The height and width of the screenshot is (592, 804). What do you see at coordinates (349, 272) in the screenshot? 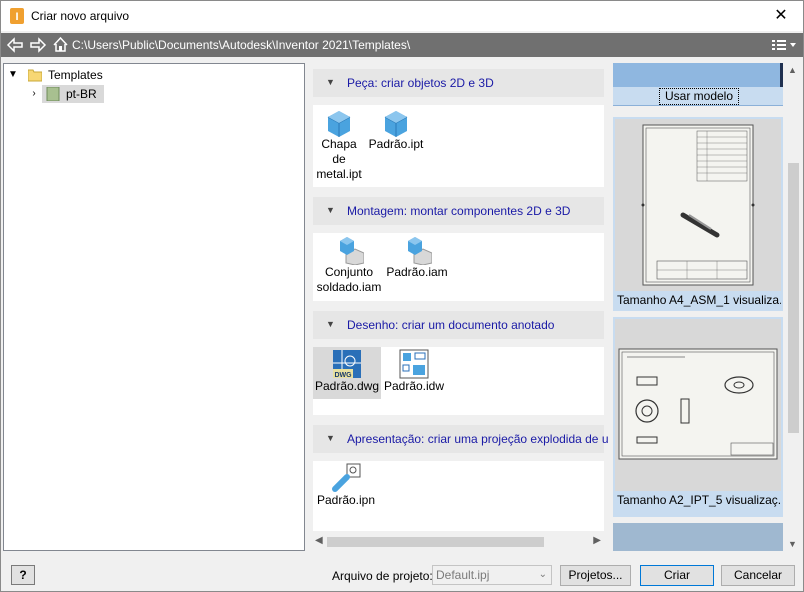
I see `file-label: Conjunto` at bounding box center [349, 272].